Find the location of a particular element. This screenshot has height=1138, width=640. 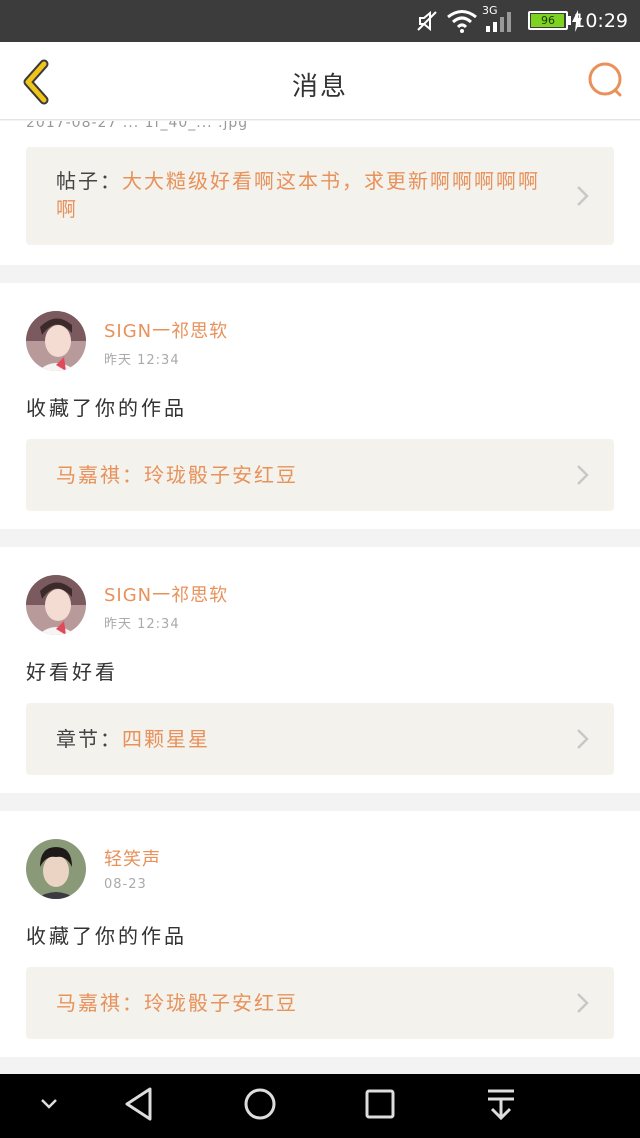

user-name: 轻笑声 is located at coordinates (132, 858).